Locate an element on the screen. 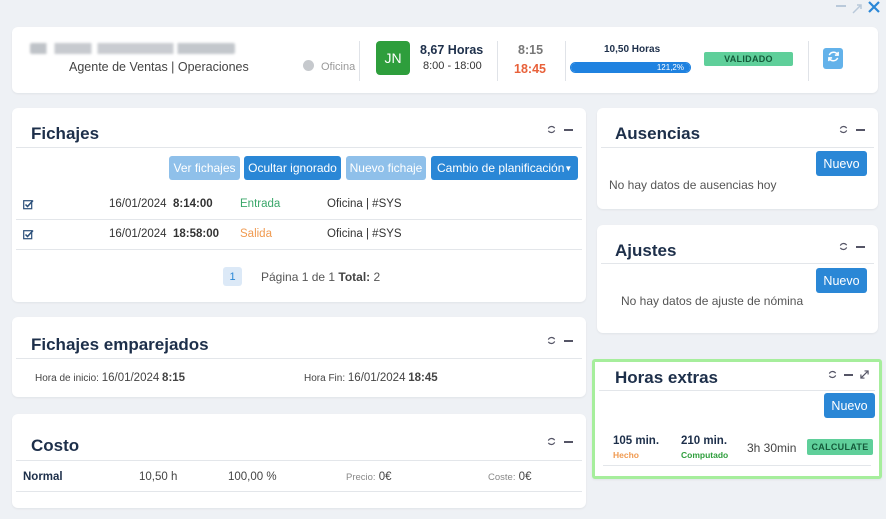 The height and width of the screenshot is (519, 886). price-label: Precio: is located at coordinates (361, 477).